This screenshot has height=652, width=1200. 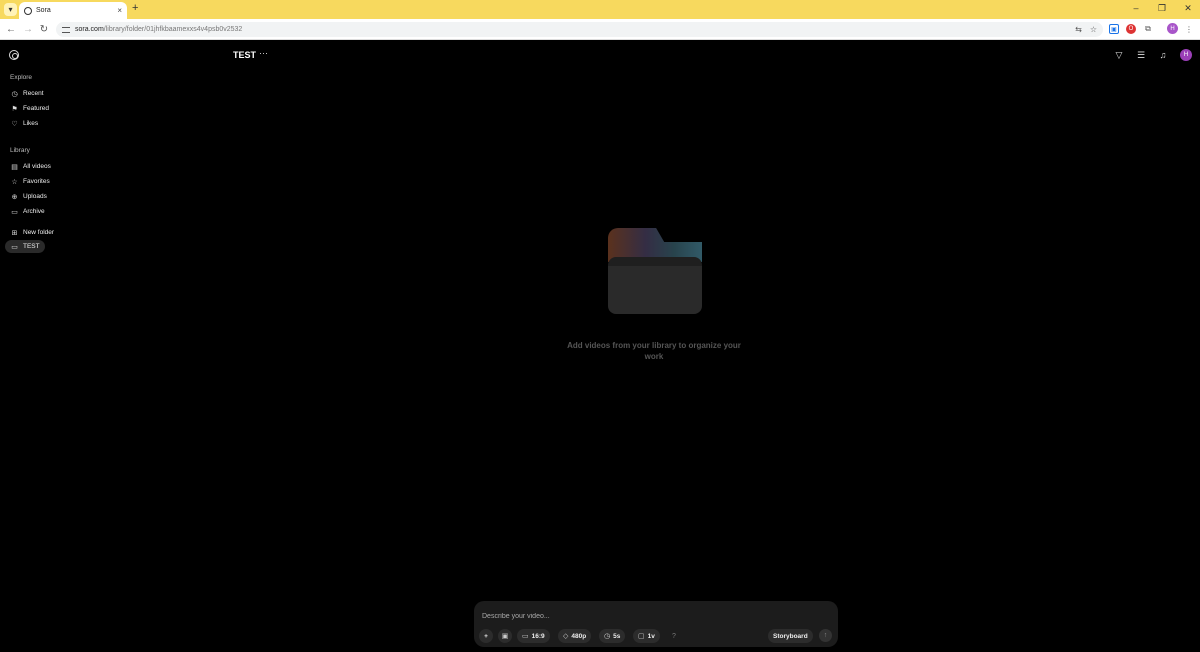 I want to click on duration-button: ◷ 5s, so click(x=612, y=636).